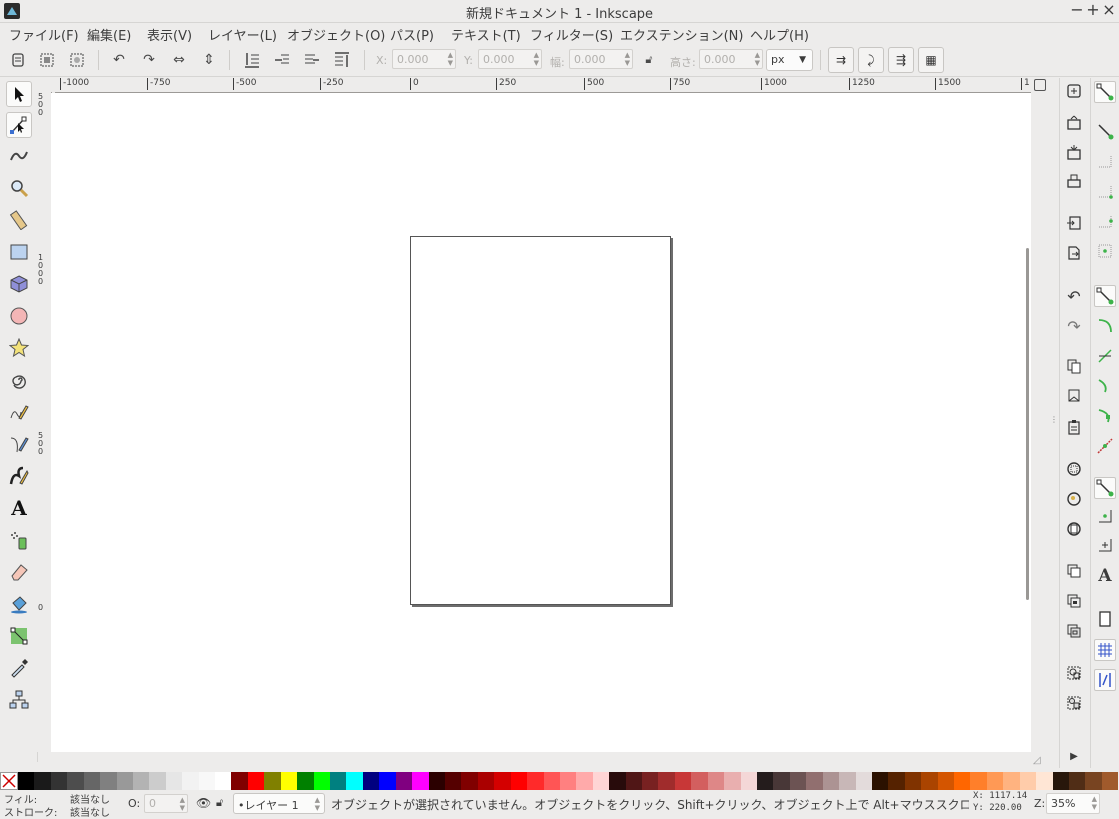 This screenshot has height=819, width=1119. Describe the element at coordinates (242, 34) in the screenshot. I see `menu-layer: レイヤー(L)` at that location.